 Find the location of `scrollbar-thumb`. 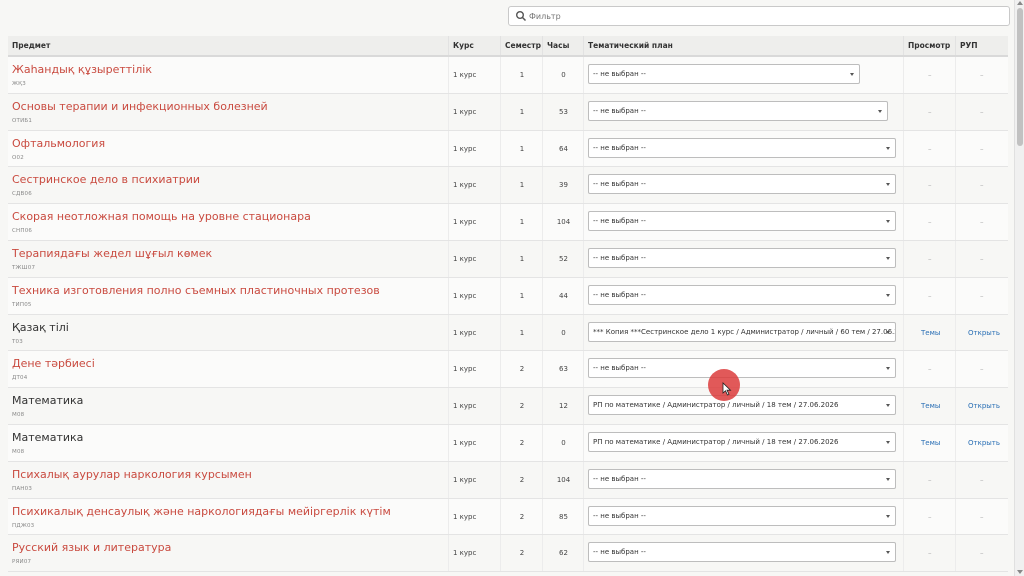

scrollbar-thumb is located at coordinates (1020, 77).